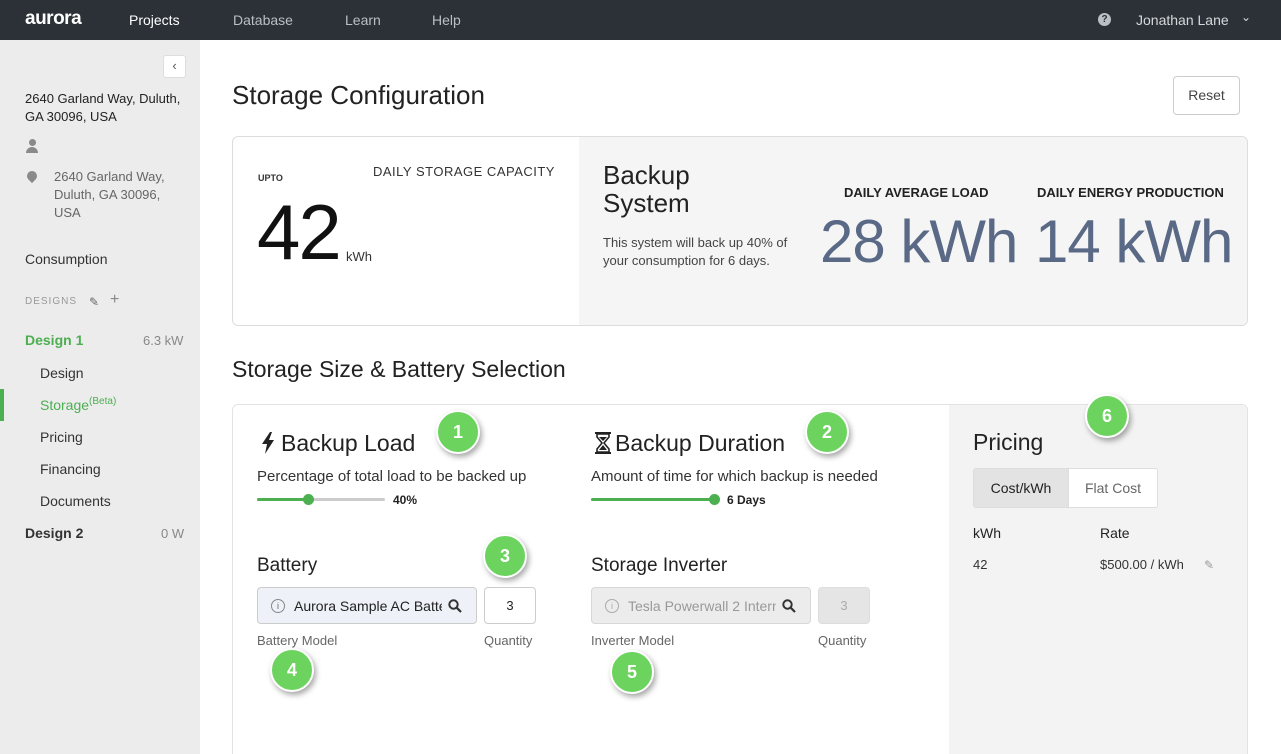  Describe the element at coordinates (505, 556) in the screenshot. I see `callout-badge-3: 3` at that location.